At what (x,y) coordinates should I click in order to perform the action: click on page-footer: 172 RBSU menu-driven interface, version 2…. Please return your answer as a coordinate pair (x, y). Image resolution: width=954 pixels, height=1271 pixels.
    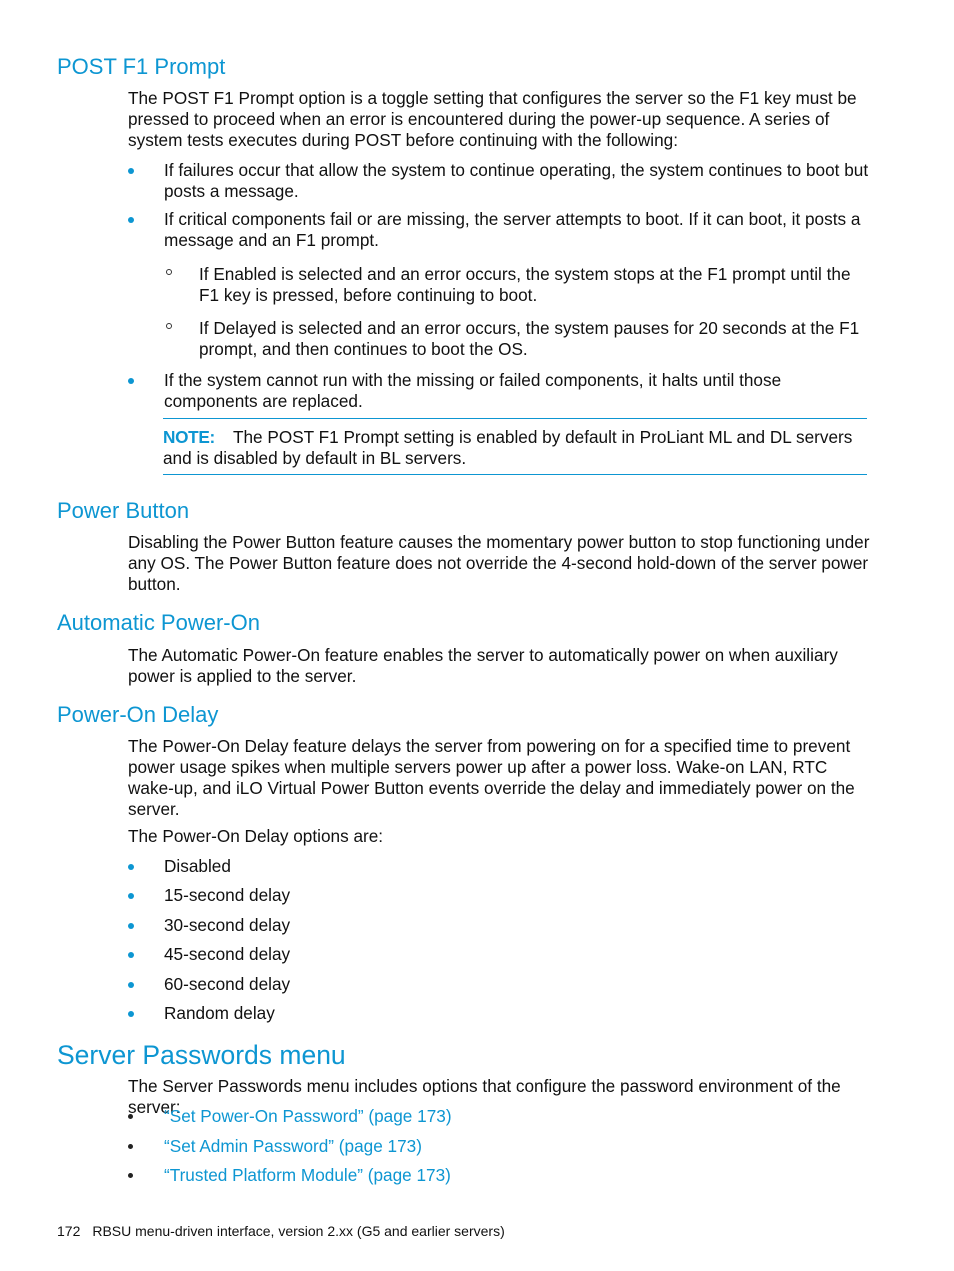
    Looking at the image, I should click on (281, 1231).